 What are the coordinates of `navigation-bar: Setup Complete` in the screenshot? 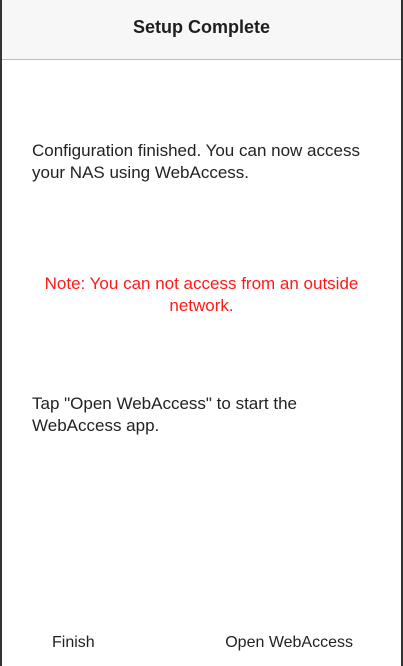 It's located at (201, 30).